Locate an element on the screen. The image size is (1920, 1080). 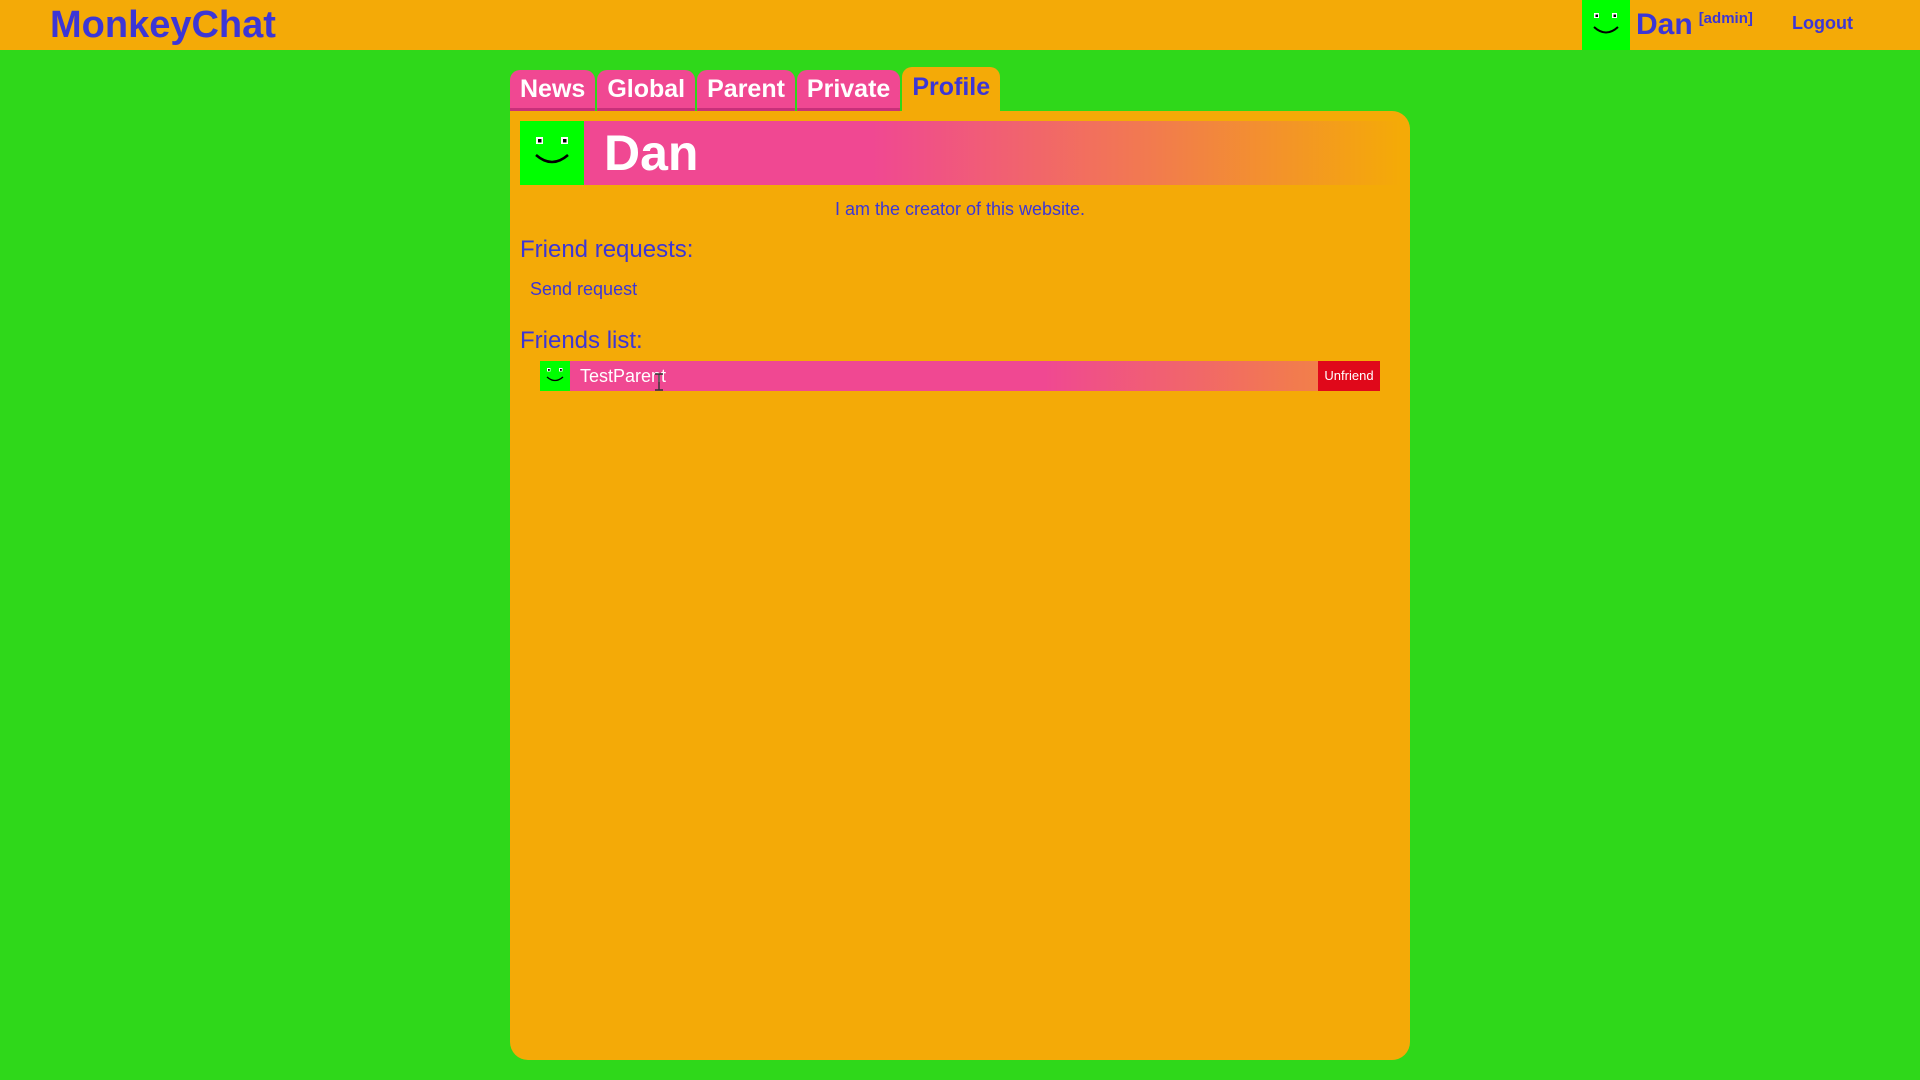
current-user: Dan [admin] is located at coordinates (1667, 25).